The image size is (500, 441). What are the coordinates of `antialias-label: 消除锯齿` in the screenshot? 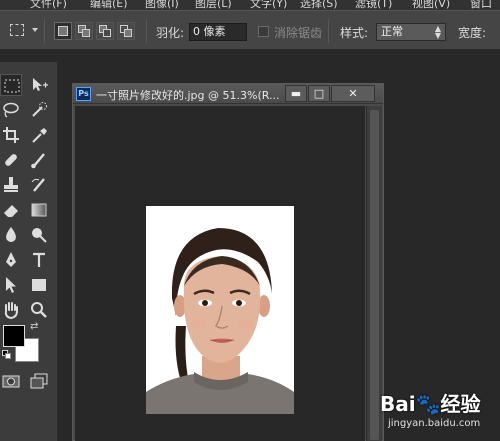 It's located at (298, 33).